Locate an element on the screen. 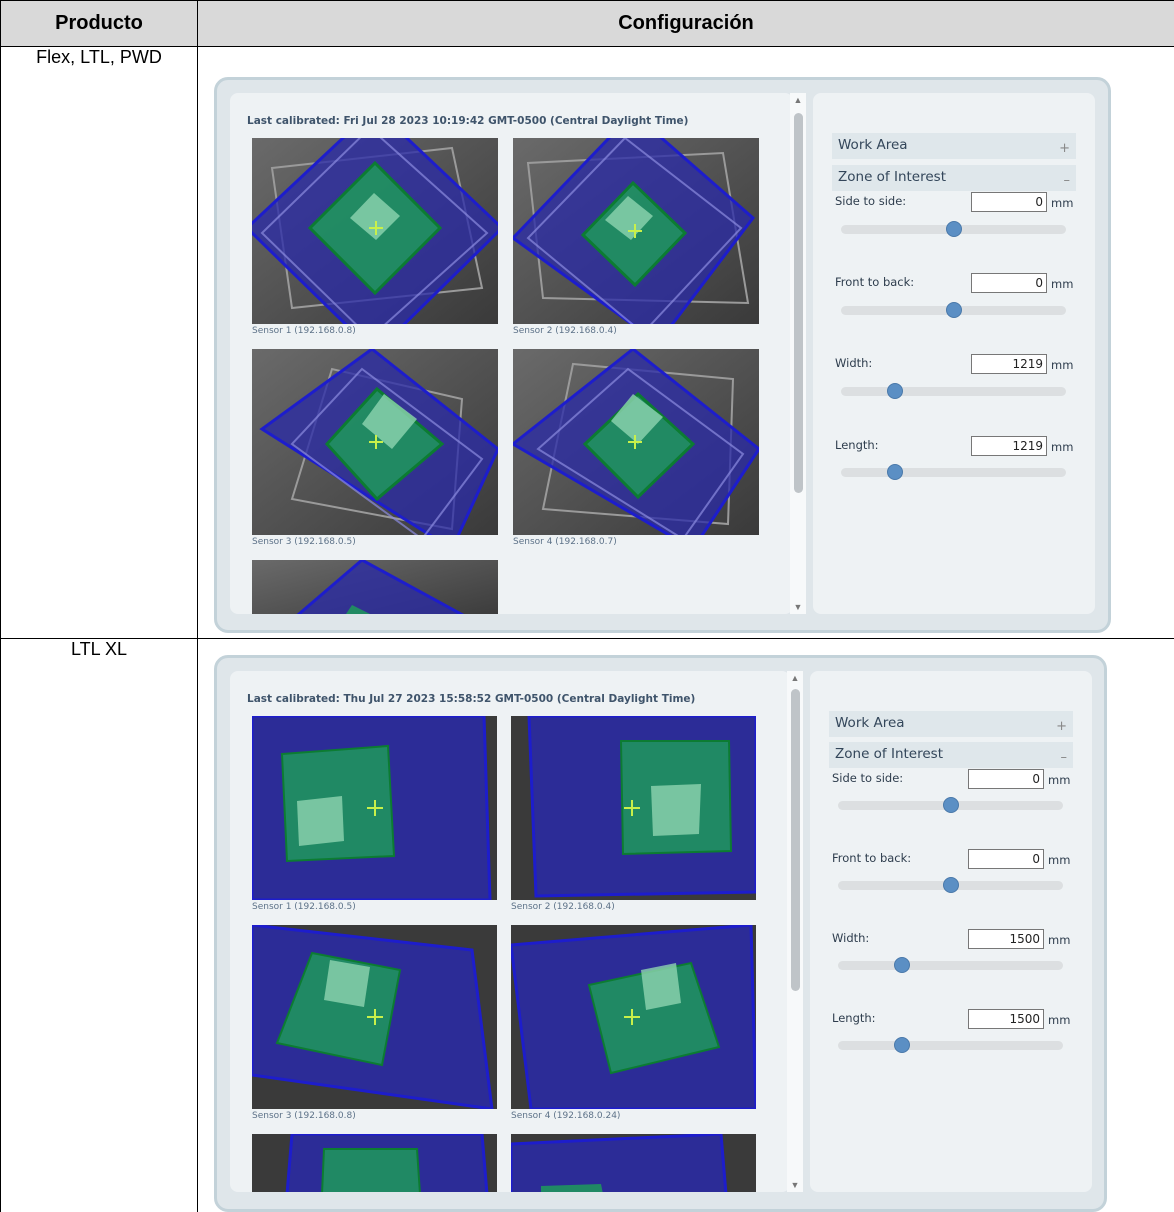 This screenshot has height=1212, width=1174. width-input: 1500 is located at coordinates (1006, 939).